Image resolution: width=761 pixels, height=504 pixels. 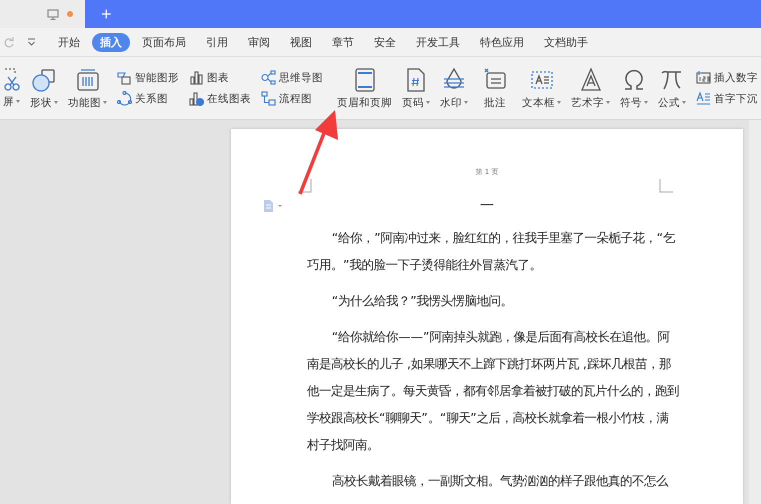 What do you see at coordinates (44, 79) in the screenshot?
I see `shapes-icon` at bounding box center [44, 79].